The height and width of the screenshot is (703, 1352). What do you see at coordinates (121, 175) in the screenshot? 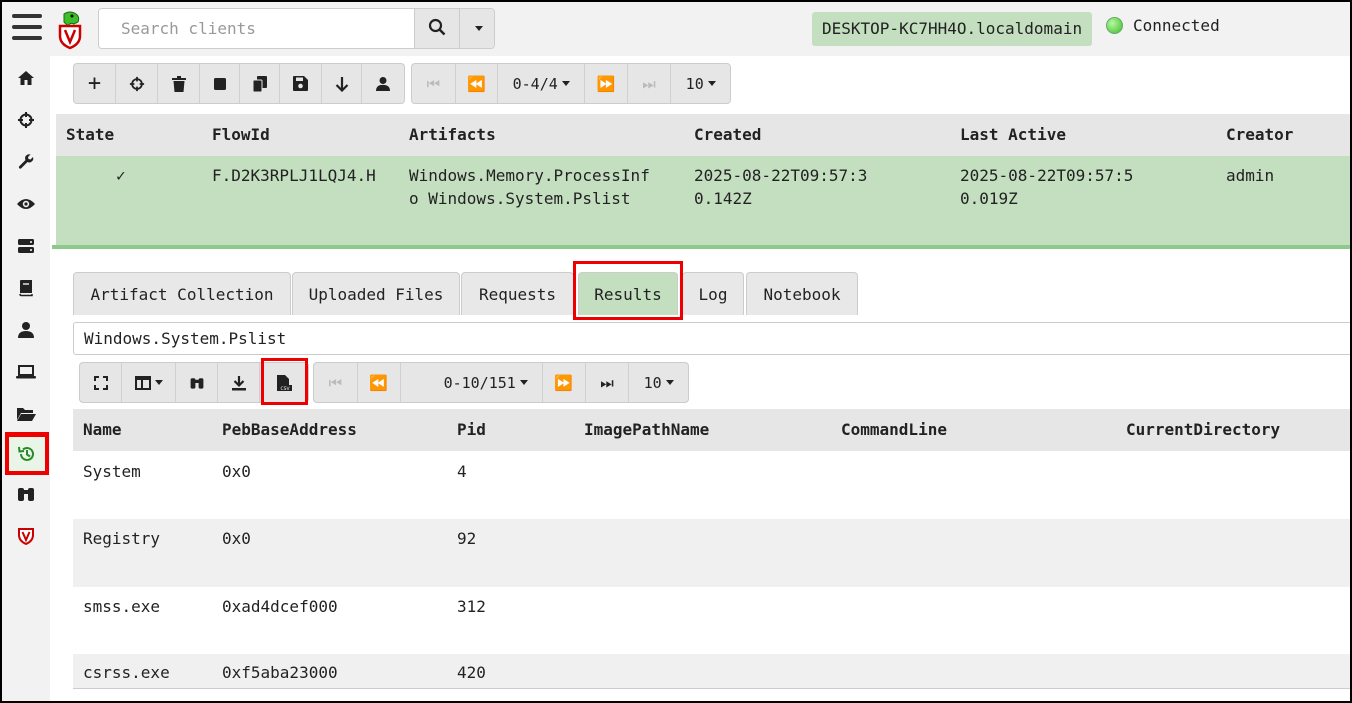
I see `check-icon: ✓` at bounding box center [121, 175].